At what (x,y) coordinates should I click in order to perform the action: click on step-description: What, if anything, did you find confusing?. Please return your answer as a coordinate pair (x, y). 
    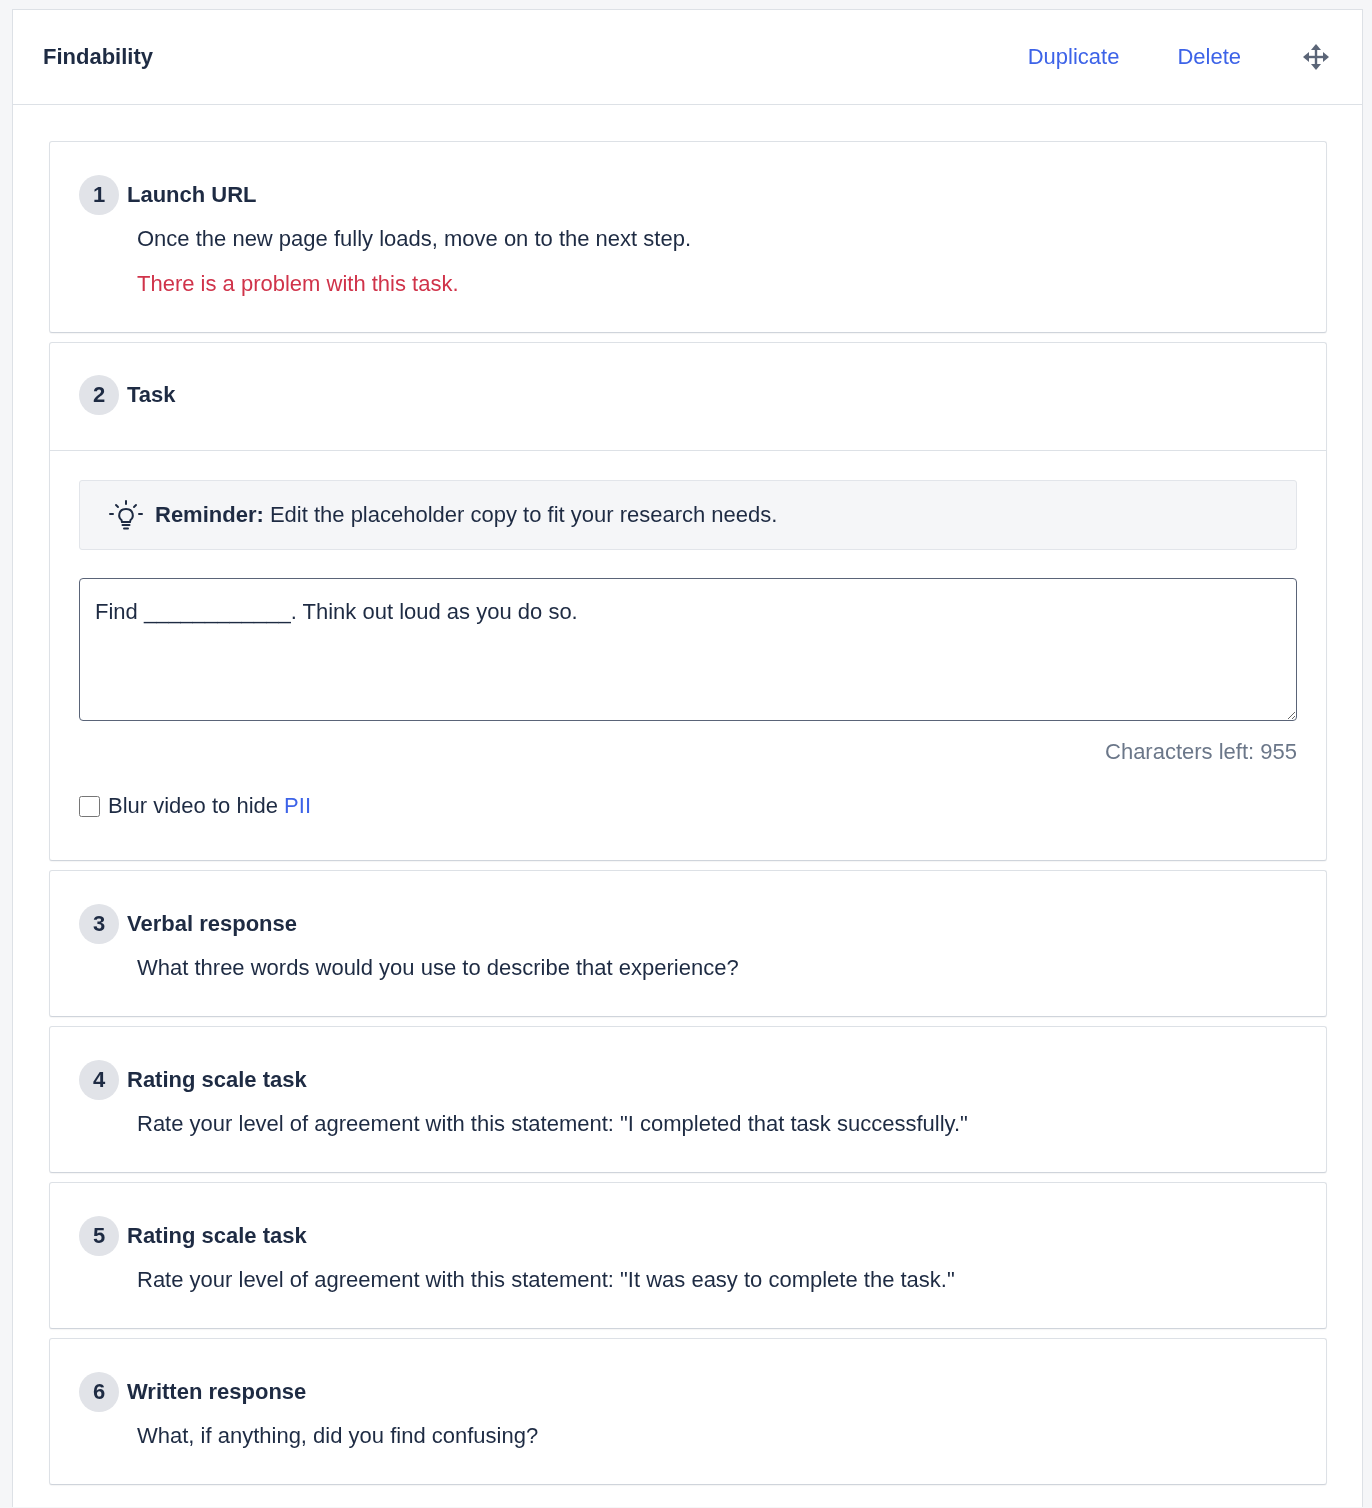
    Looking at the image, I should click on (338, 1436).